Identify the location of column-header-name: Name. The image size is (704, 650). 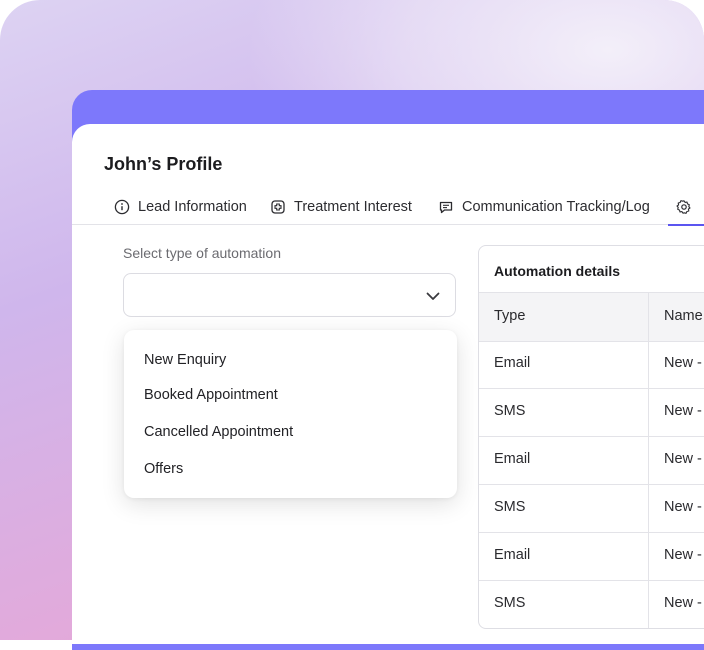
(683, 316).